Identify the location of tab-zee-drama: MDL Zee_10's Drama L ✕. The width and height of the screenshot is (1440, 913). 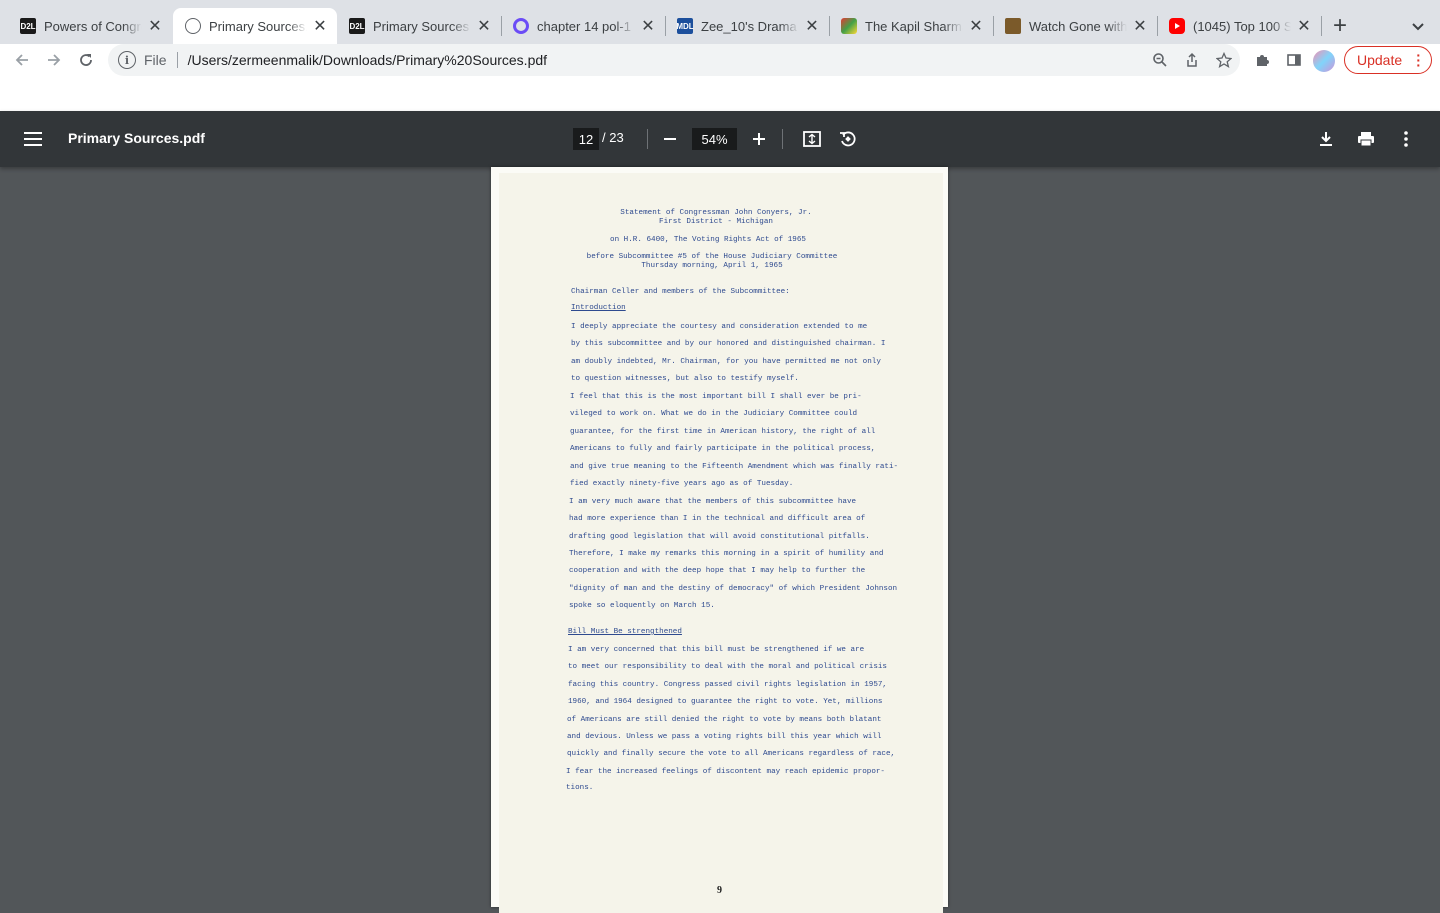
(747, 26).